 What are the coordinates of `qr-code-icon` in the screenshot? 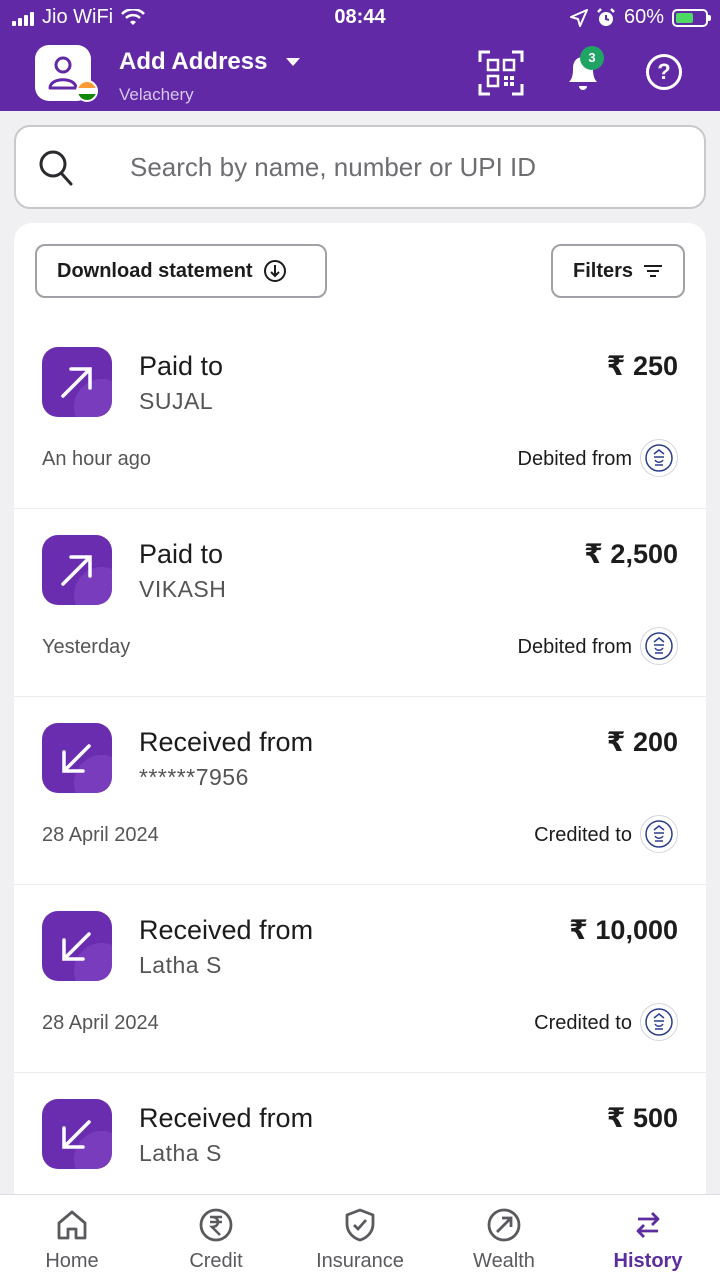 It's located at (501, 73).